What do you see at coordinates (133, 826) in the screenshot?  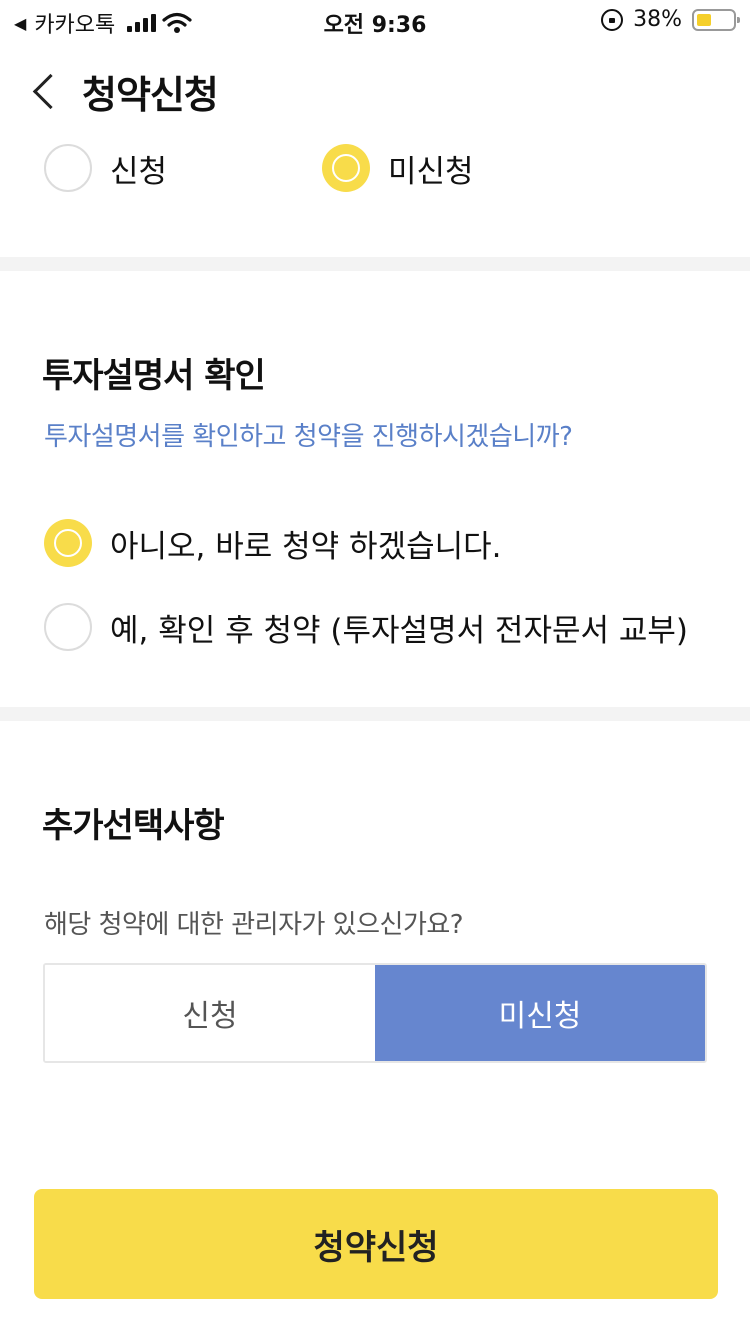 I see `additional-title: 추가선택사항` at bounding box center [133, 826].